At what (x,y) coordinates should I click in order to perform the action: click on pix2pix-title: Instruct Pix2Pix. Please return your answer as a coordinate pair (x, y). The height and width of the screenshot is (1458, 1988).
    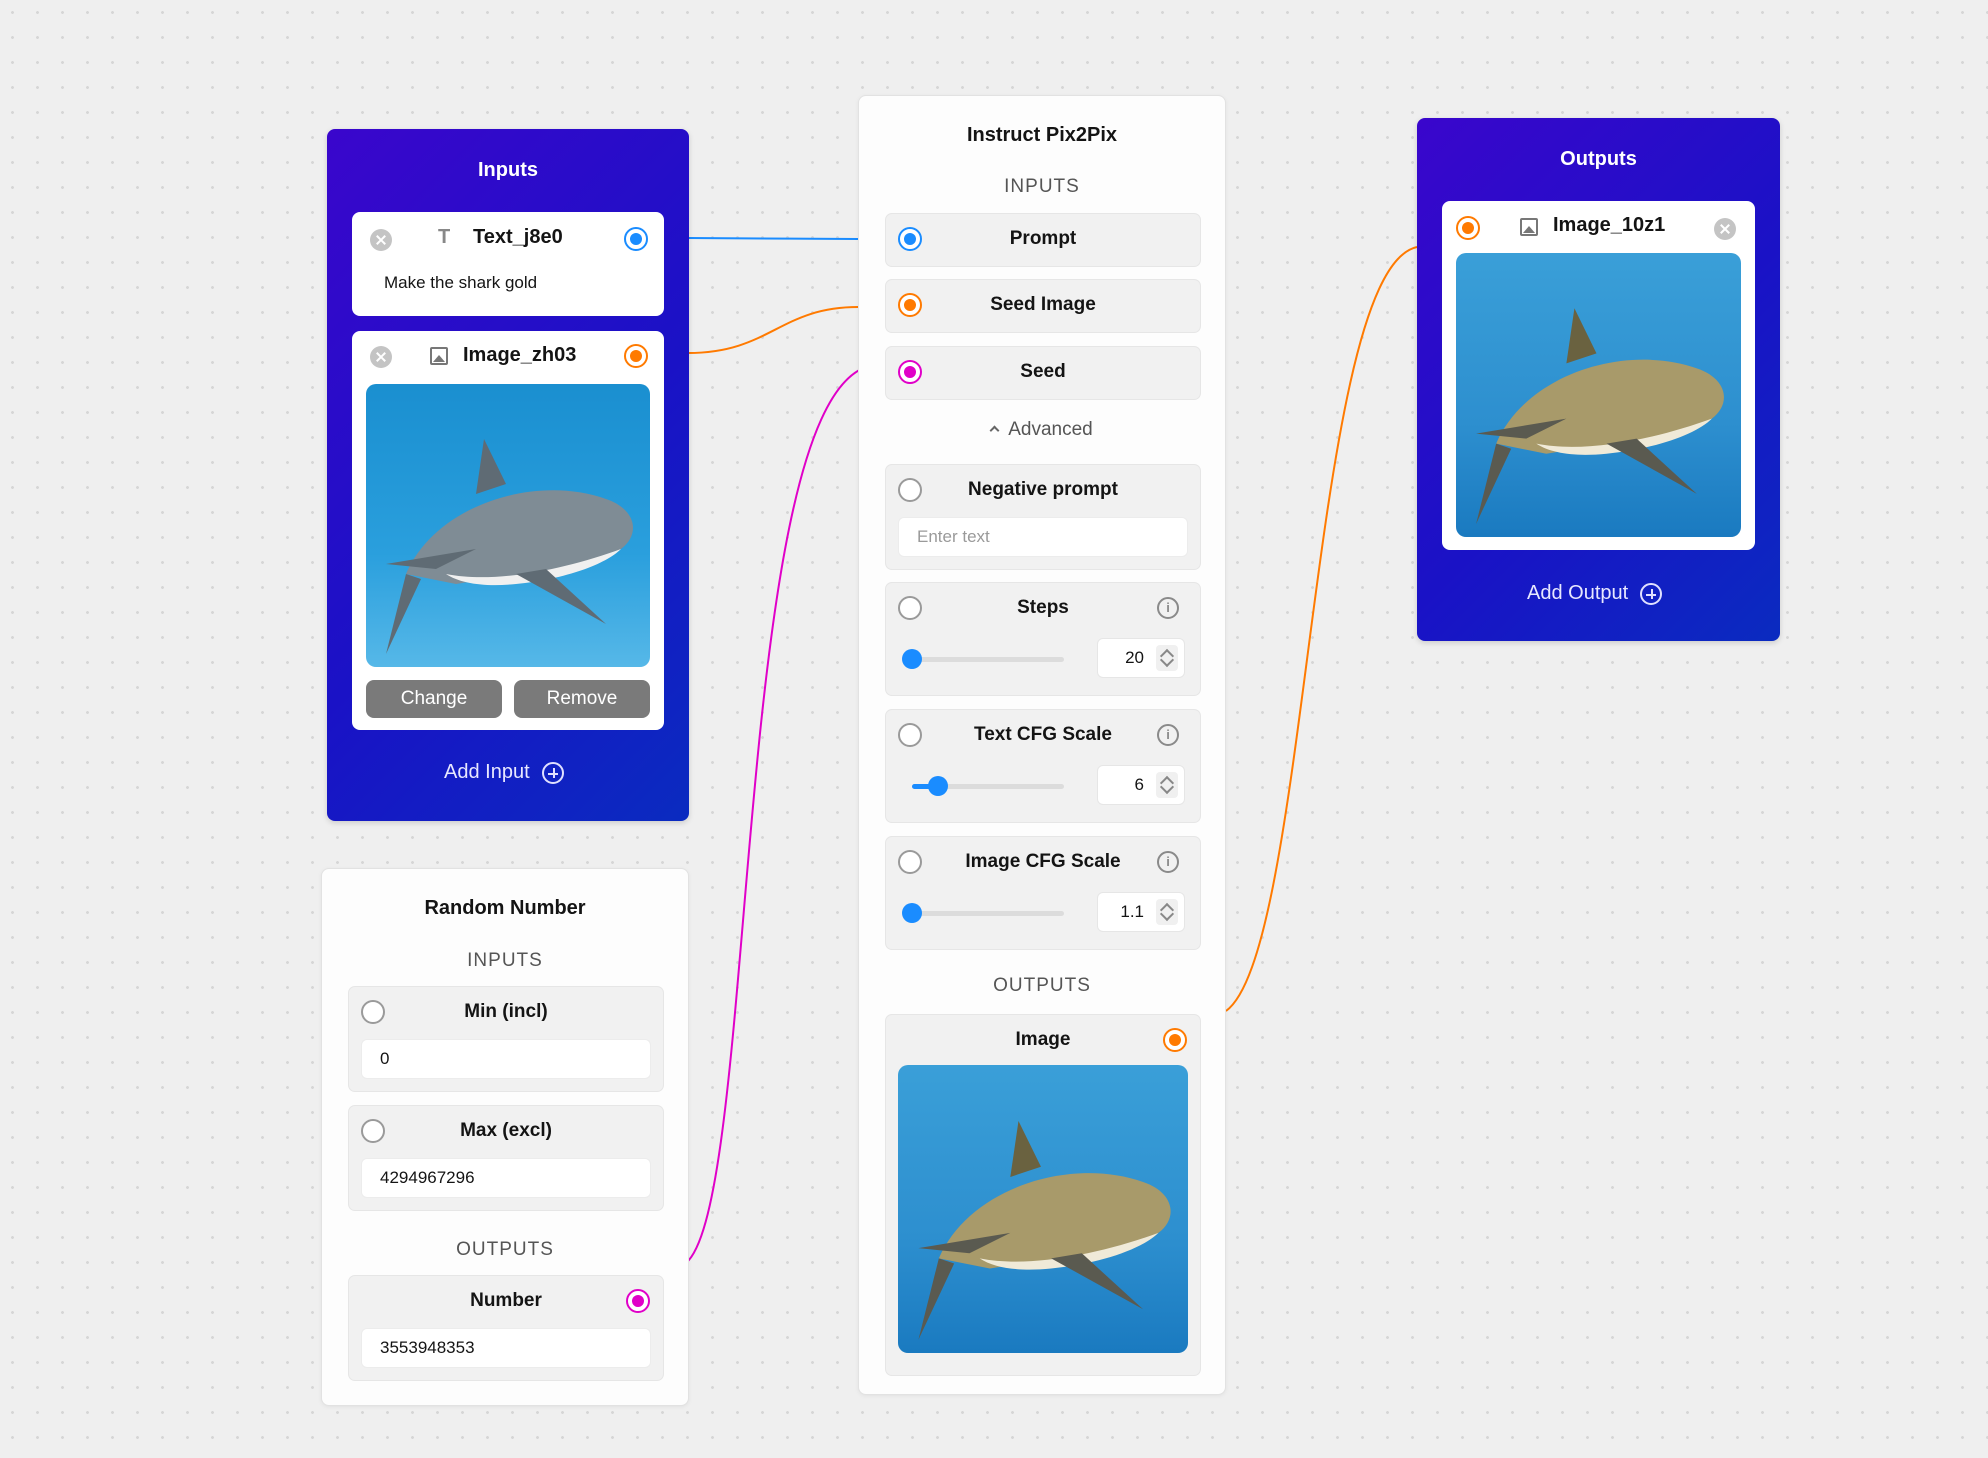
    Looking at the image, I should click on (1042, 135).